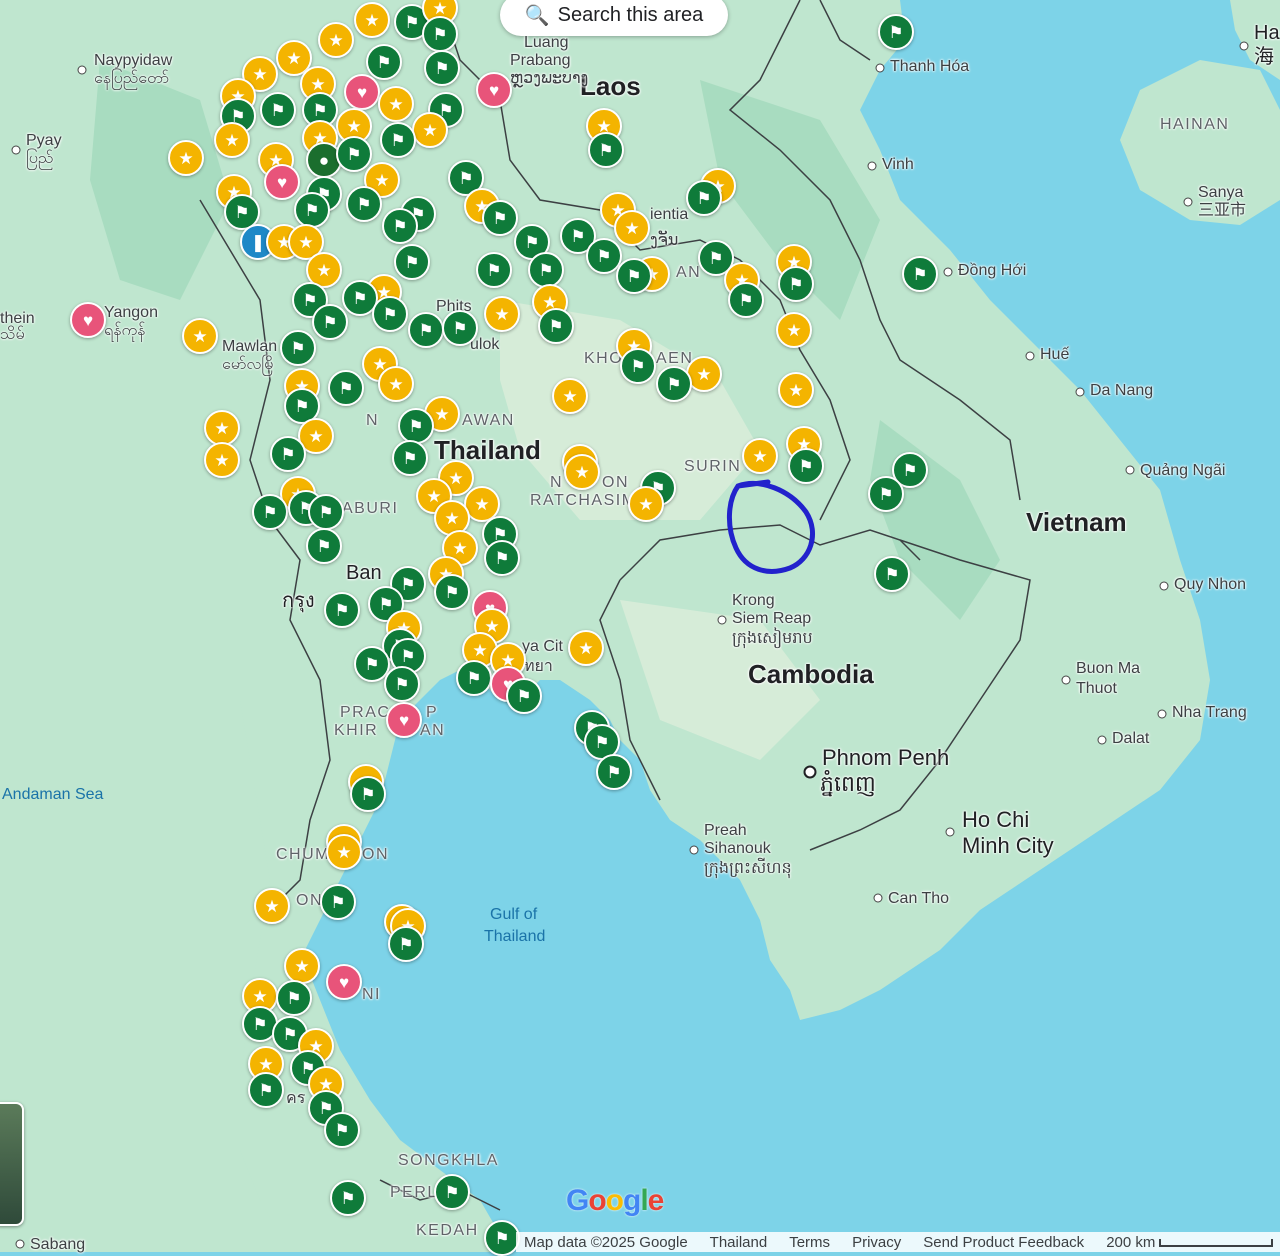 The height and width of the screenshot is (1256, 1280). I want to click on street-view-thumbnail, so click(12, 1164).